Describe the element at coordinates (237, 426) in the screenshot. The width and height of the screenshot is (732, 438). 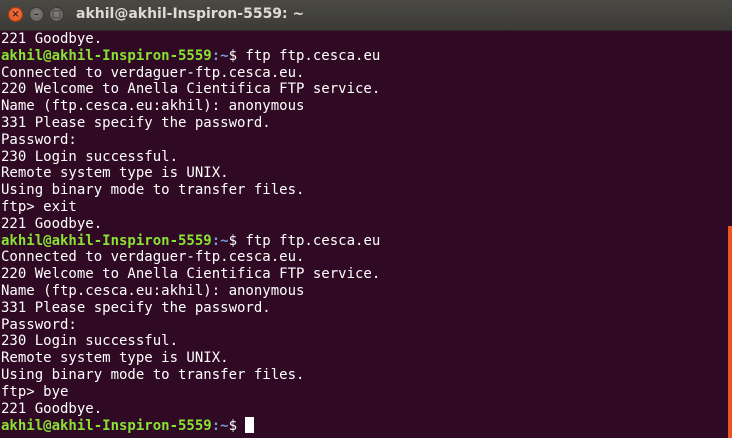
I see `command-text: $` at that location.